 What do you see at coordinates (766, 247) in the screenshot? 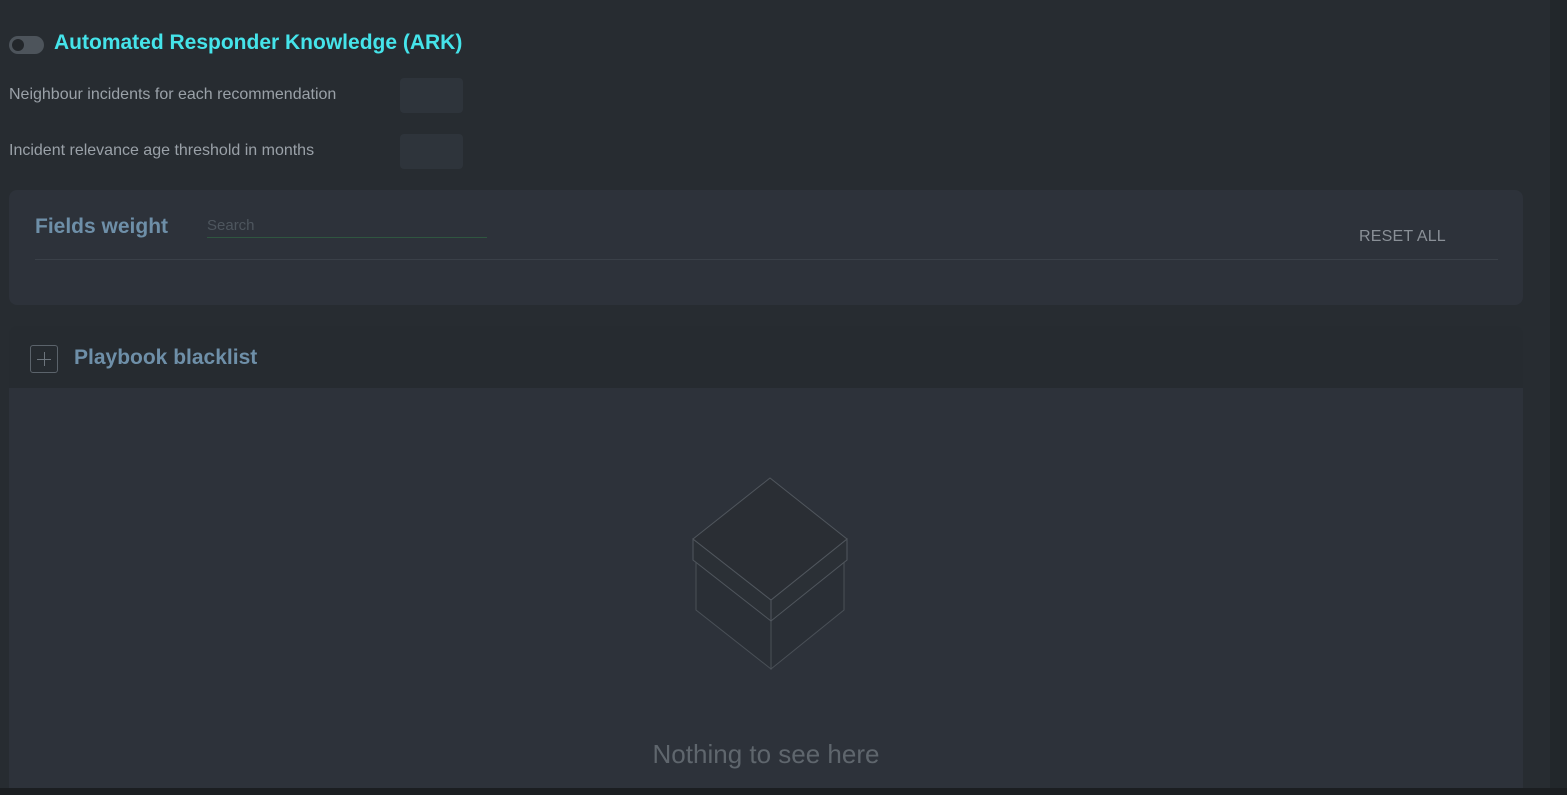
I see `fields-weight-panel: Fields weight RESET ALL` at bounding box center [766, 247].